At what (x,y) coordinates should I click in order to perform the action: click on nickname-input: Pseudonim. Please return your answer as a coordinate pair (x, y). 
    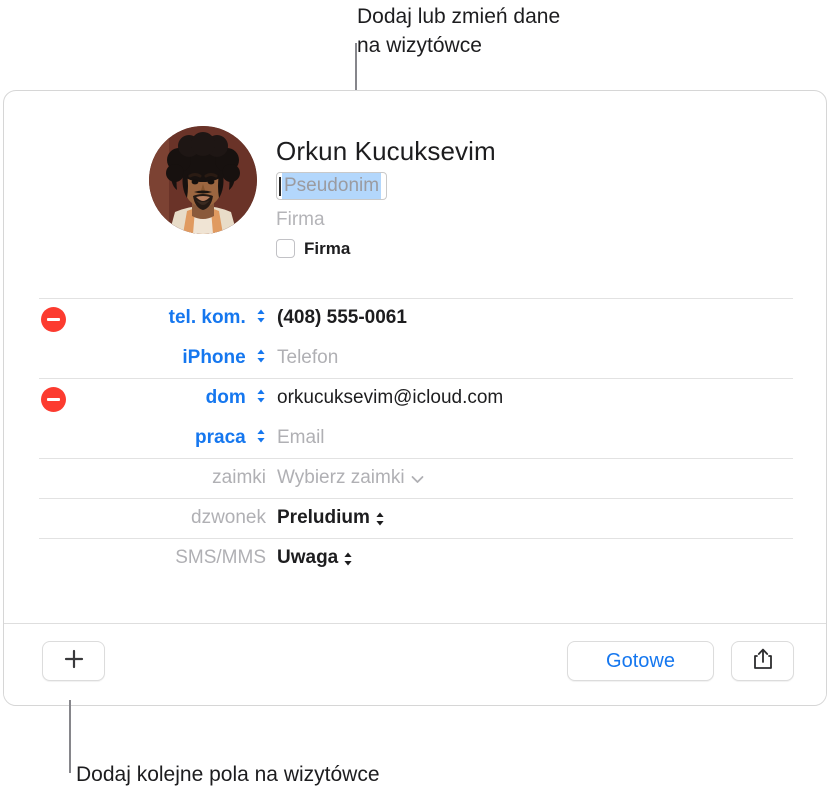
    Looking at the image, I should click on (332, 186).